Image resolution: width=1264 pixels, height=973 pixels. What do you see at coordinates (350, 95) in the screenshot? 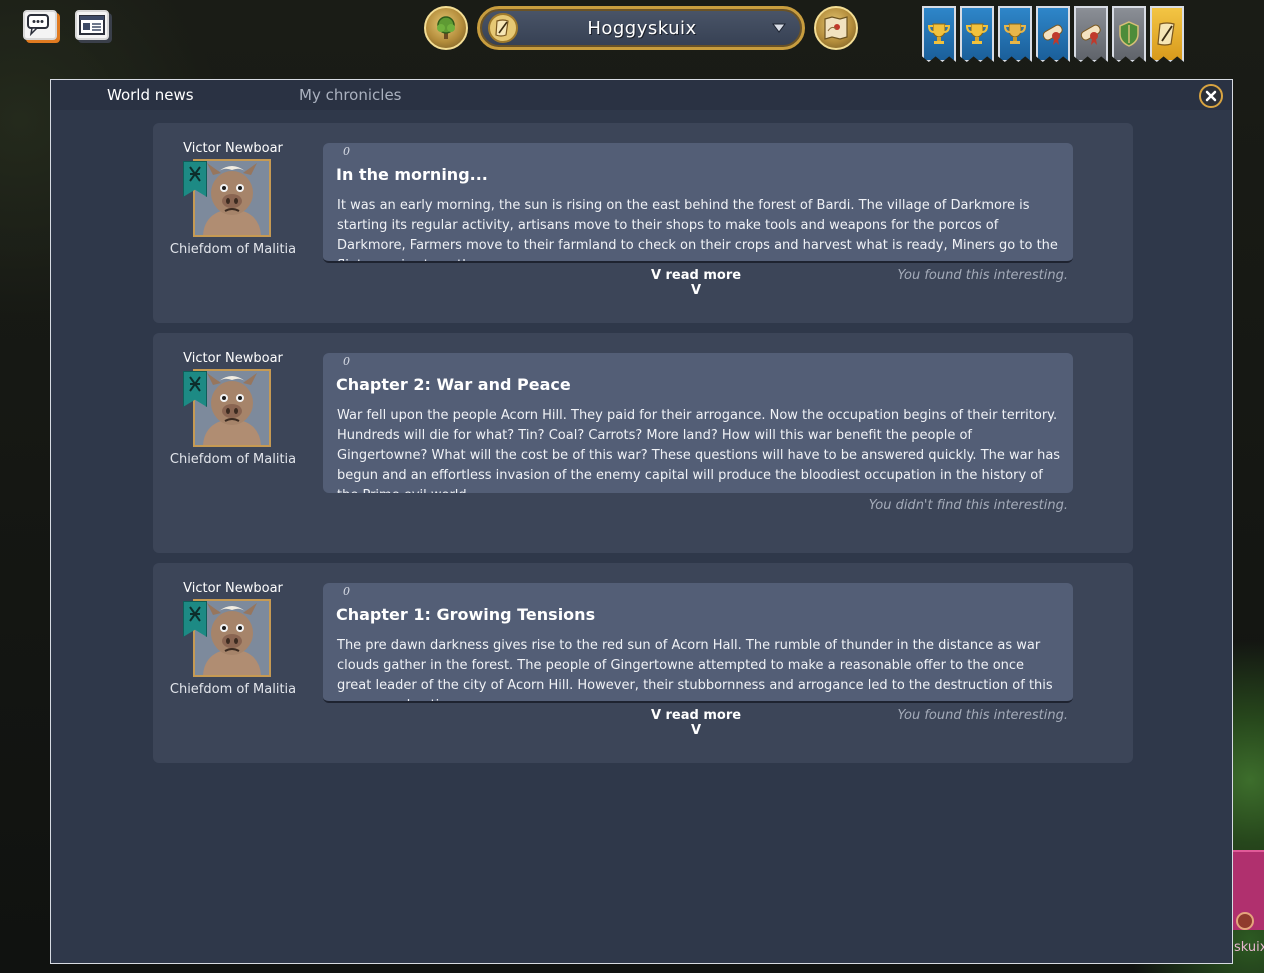
I see `tab-my-chronicles: My chronicles` at bounding box center [350, 95].